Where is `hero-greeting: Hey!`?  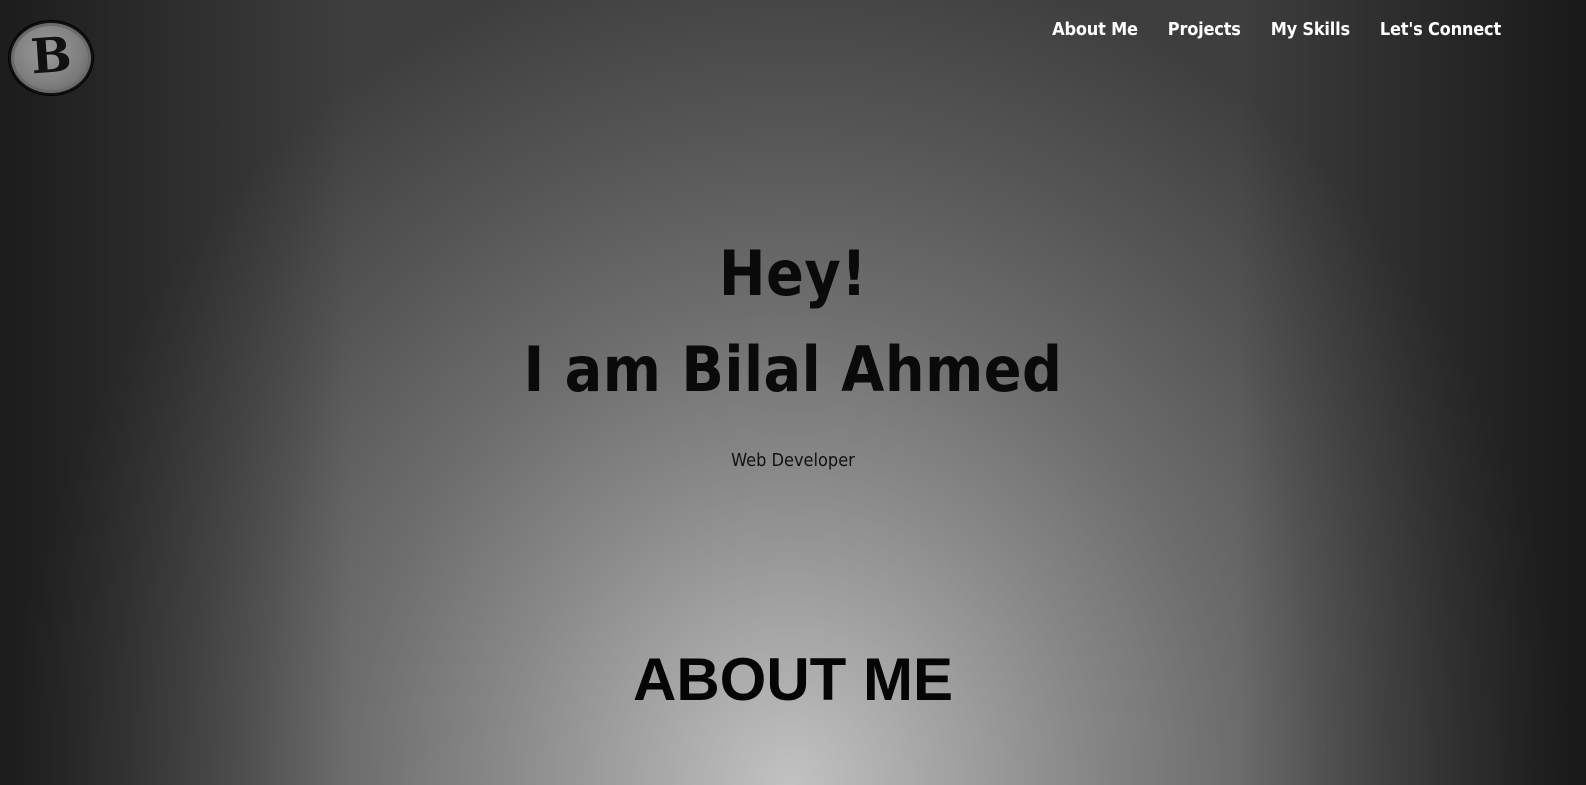
hero-greeting: Hey! is located at coordinates (793, 273).